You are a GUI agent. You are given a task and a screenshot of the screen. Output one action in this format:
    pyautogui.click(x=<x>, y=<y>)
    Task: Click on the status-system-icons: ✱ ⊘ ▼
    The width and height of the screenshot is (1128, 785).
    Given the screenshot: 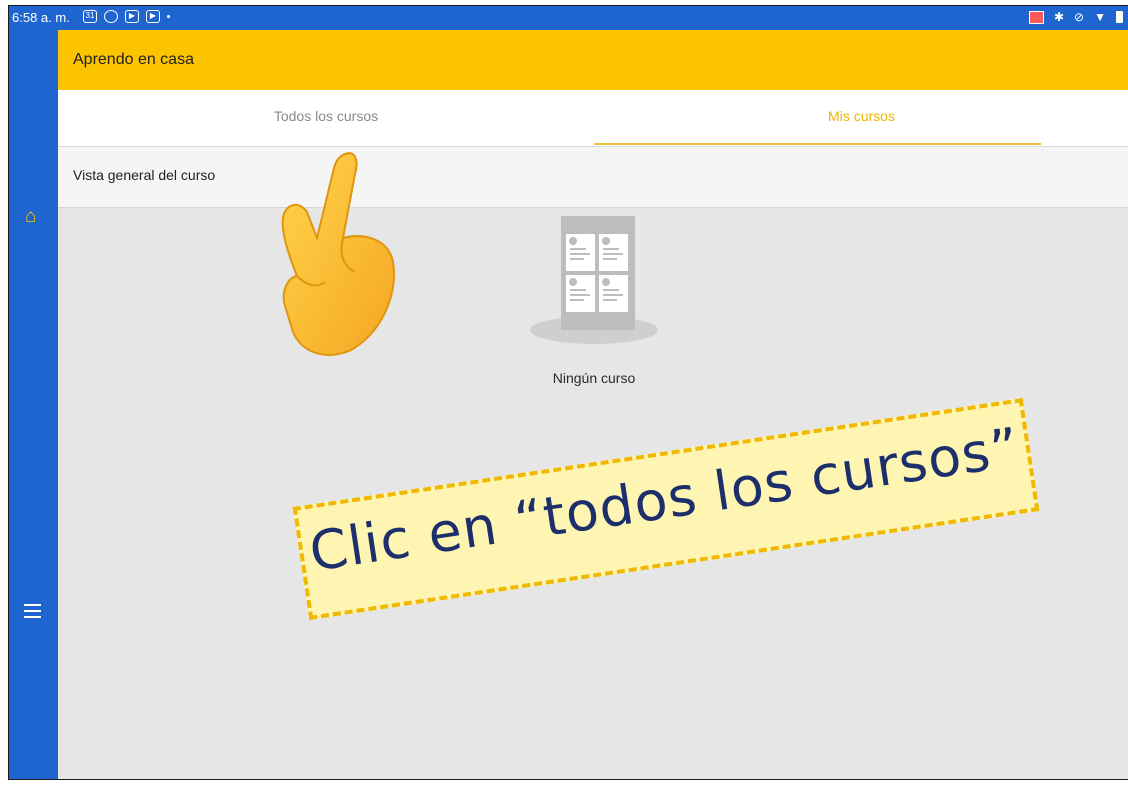 What is the action you would take?
    pyautogui.click(x=1075, y=17)
    